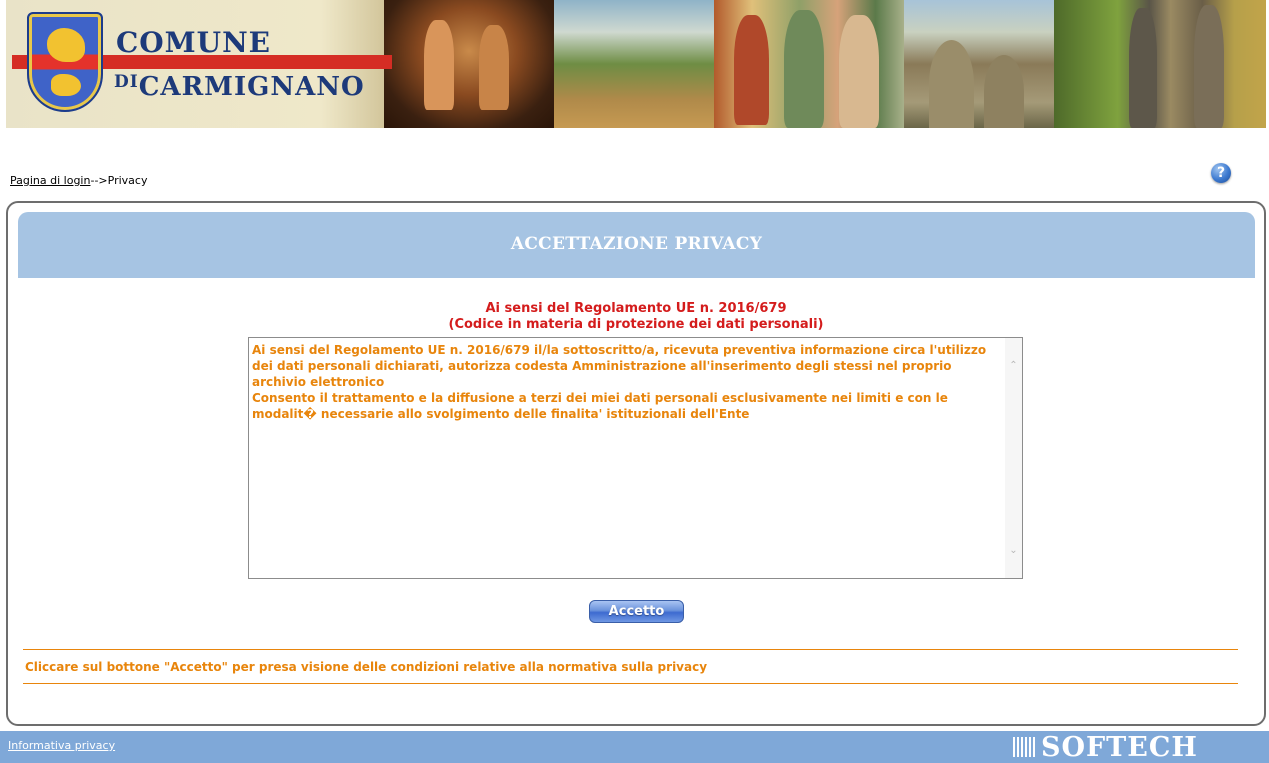 The height and width of the screenshot is (763, 1269). Describe the element at coordinates (61, 745) in the screenshot. I see `privacy-policy-link: Informativa privacy` at that location.